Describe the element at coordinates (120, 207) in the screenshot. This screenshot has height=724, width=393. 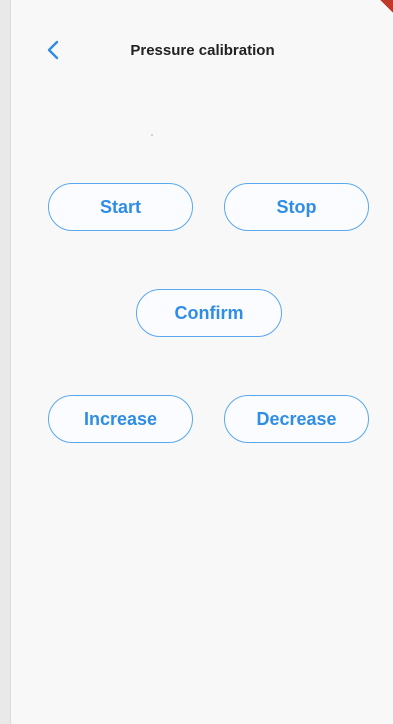
I see `start-button: Start` at that location.